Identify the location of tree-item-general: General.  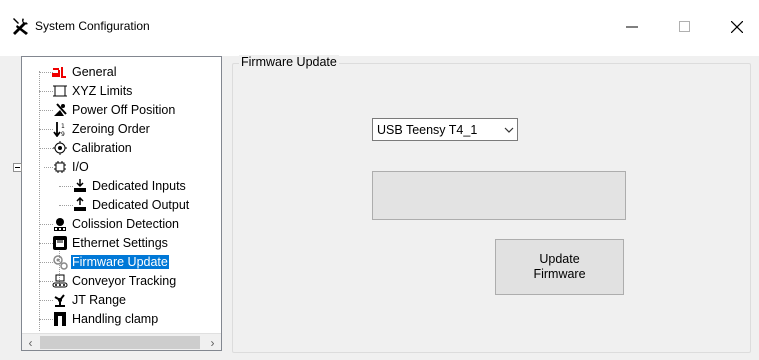
(84, 71).